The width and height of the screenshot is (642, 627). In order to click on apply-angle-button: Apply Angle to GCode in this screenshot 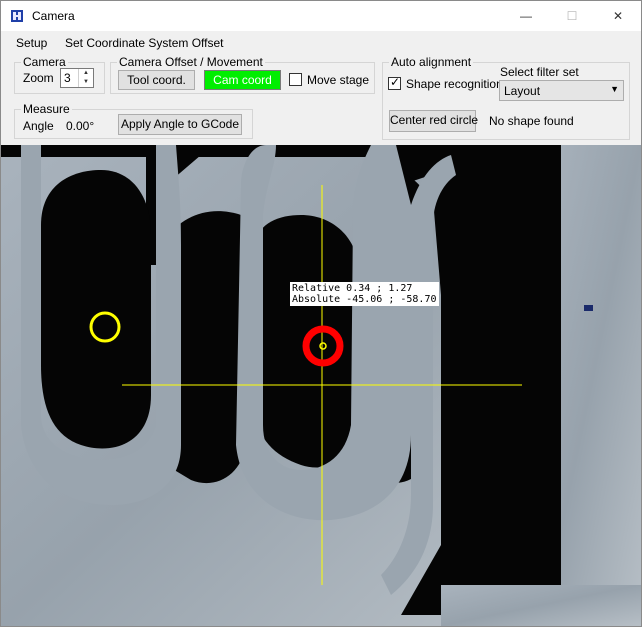, I will do `click(180, 124)`.